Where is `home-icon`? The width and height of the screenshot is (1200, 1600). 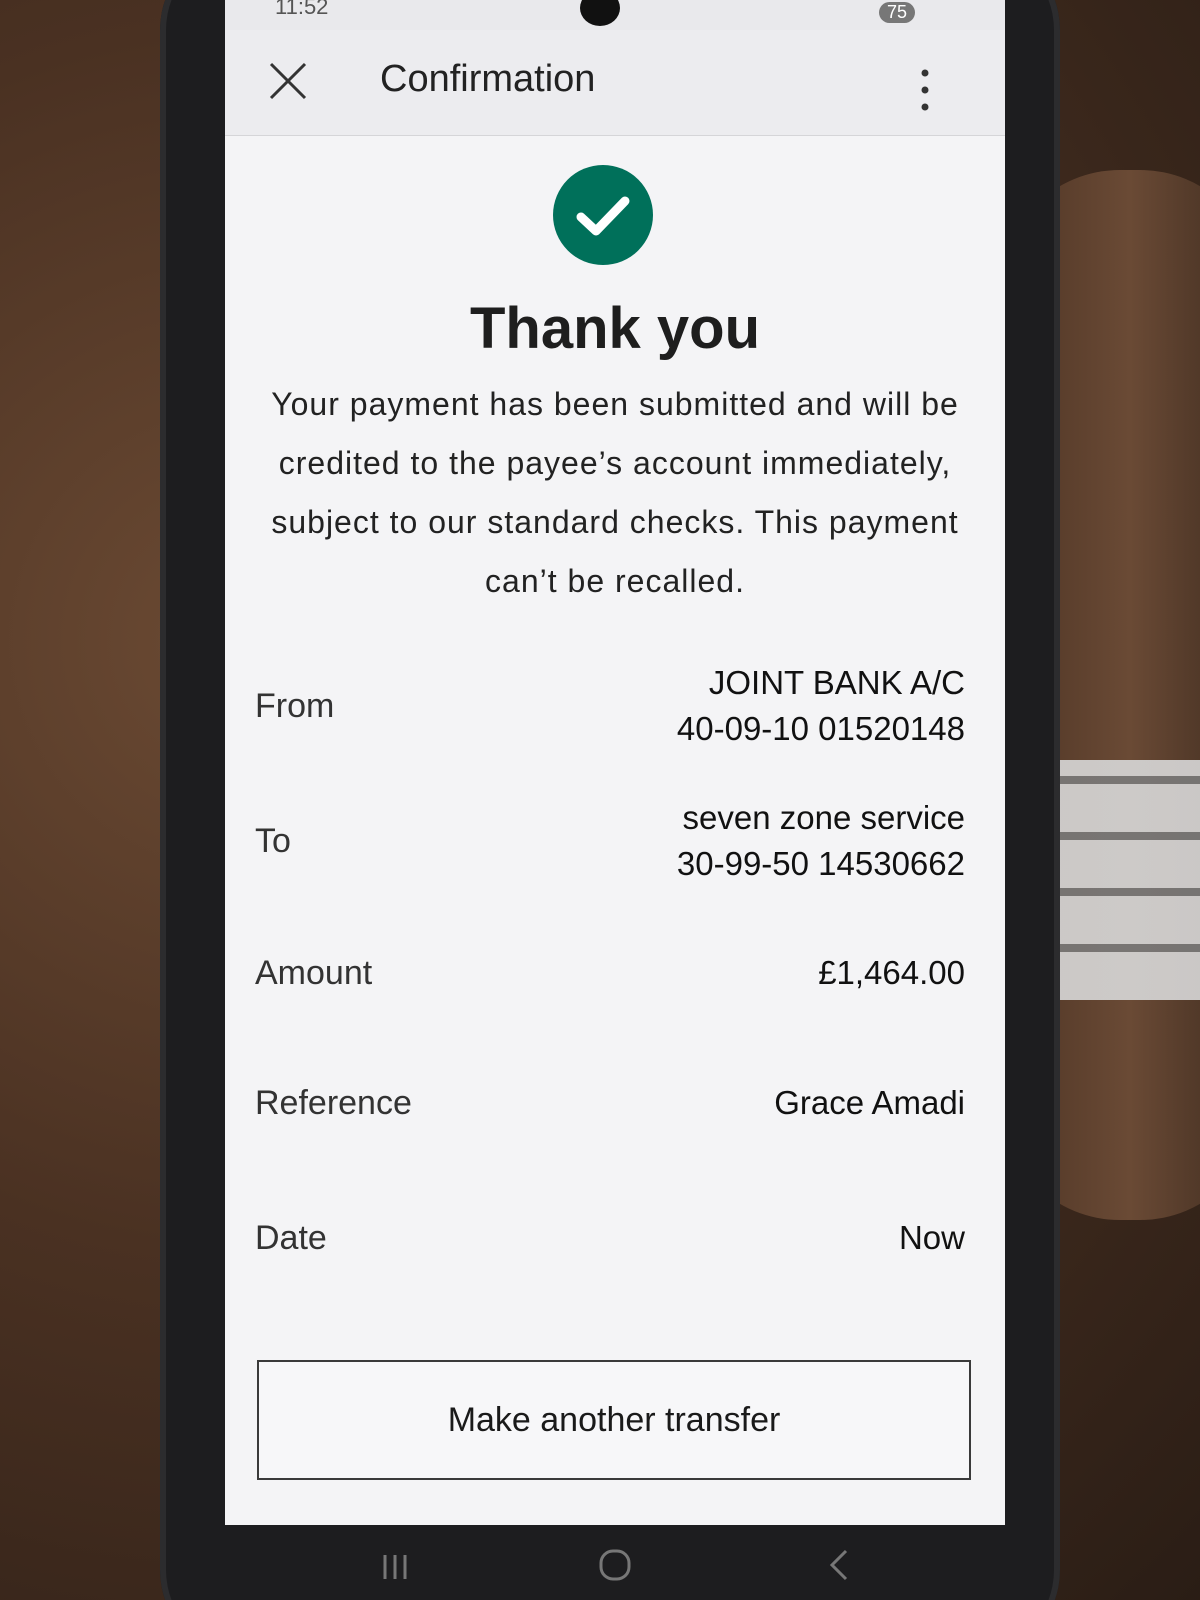
home-icon is located at coordinates (615, 1563).